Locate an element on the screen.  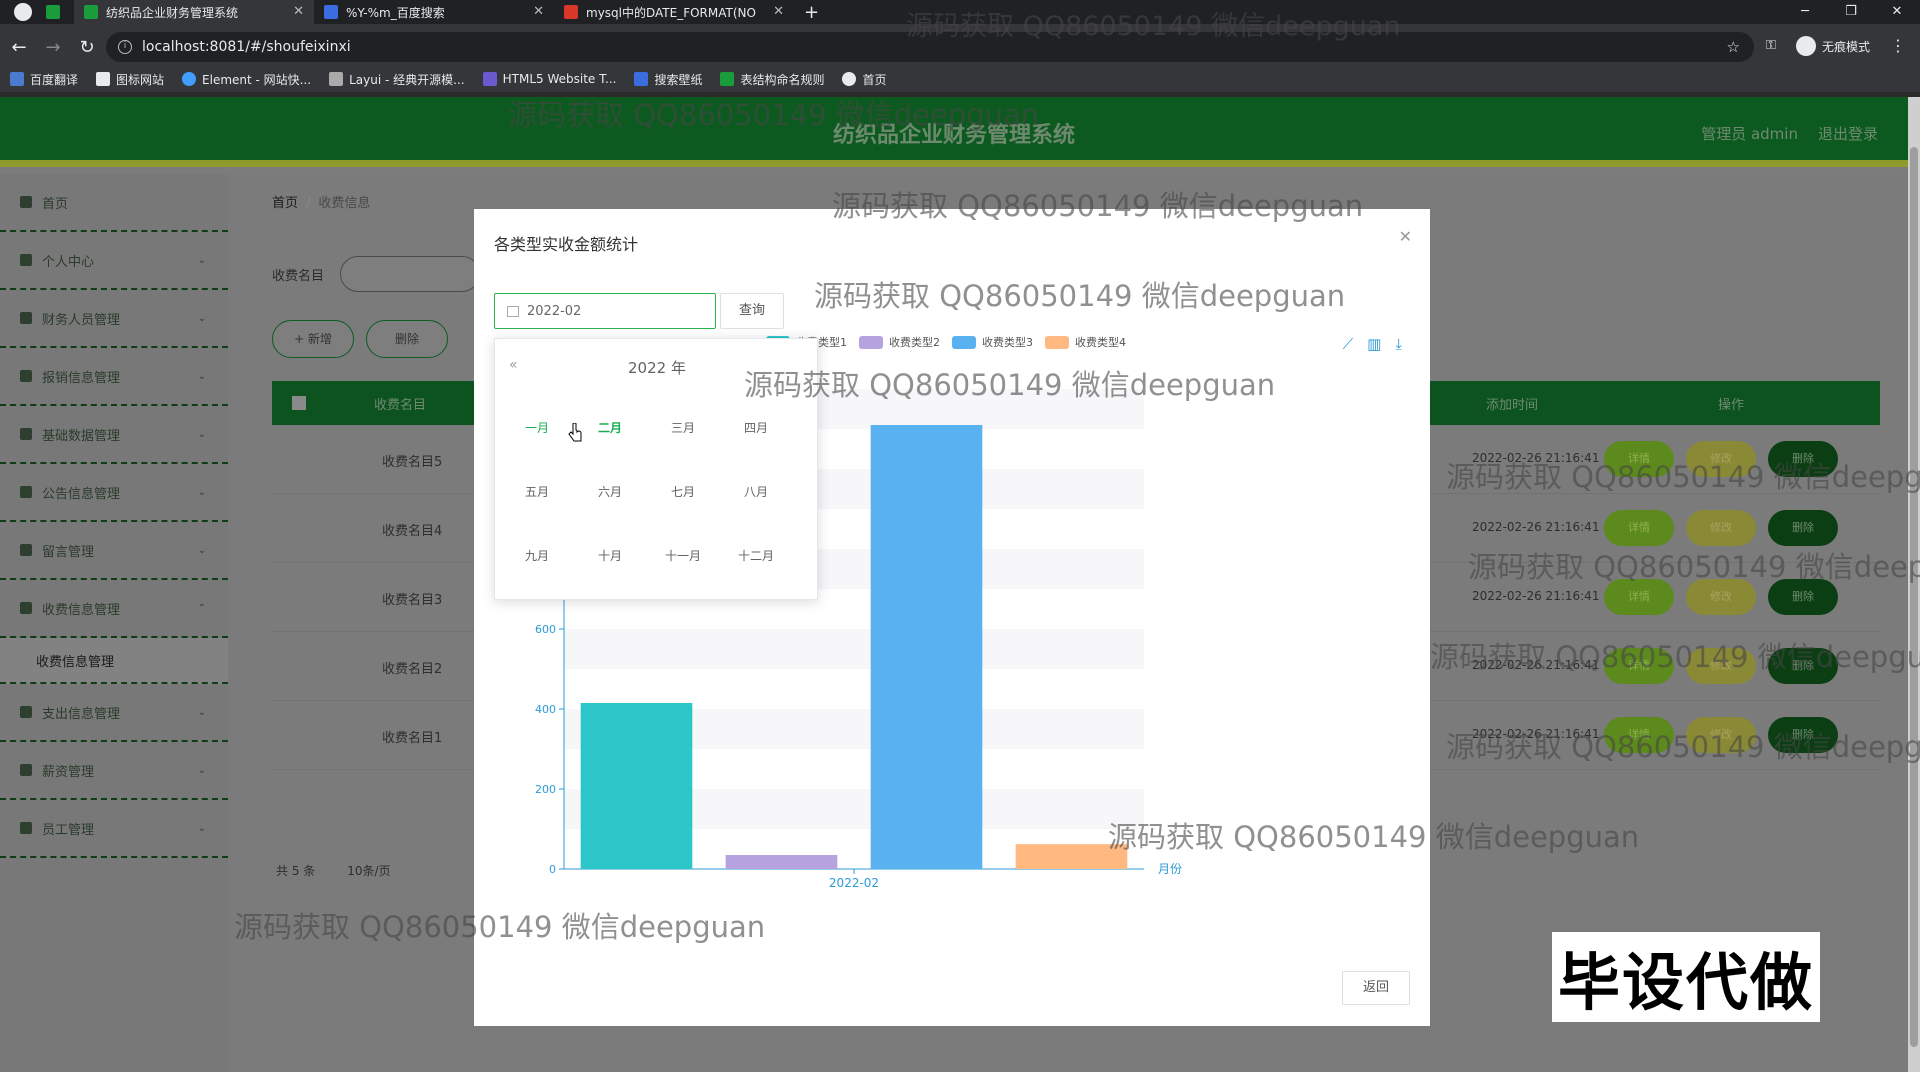
watermark-text: 源码获取 QQ86050149 微信deepguan is located at coordinates (1153, 26).